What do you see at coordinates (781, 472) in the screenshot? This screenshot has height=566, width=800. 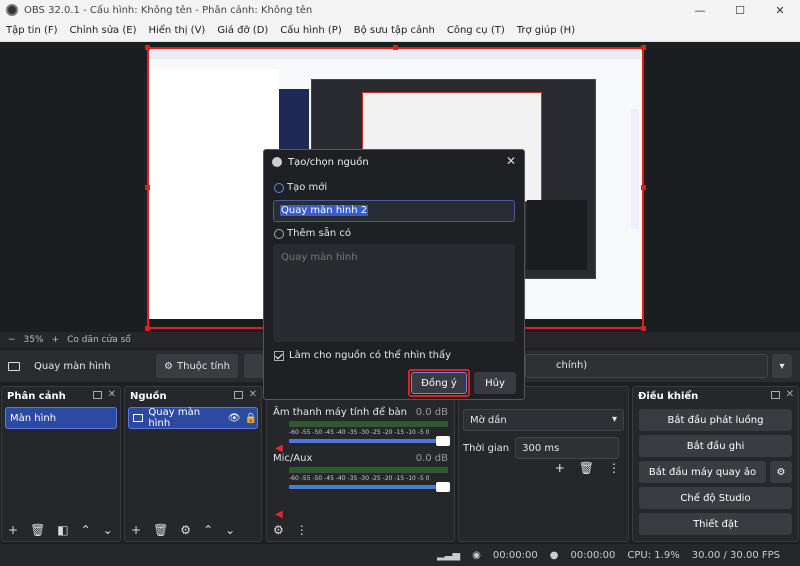 I see `virtual-camera-settings-icon: ⚙` at bounding box center [781, 472].